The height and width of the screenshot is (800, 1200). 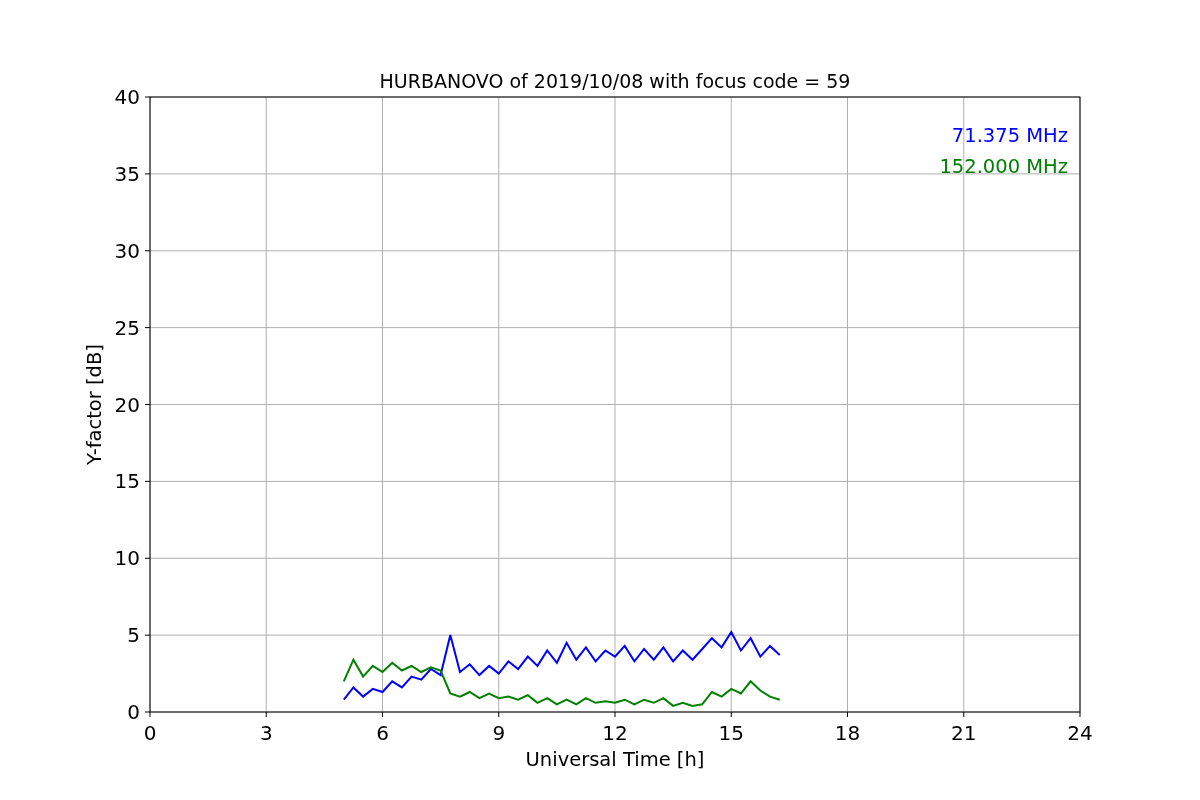 What do you see at coordinates (1009, 135) in the screenshot?
I see `legend-label: 71.375 MHz` at bounding box center [1009, 135].